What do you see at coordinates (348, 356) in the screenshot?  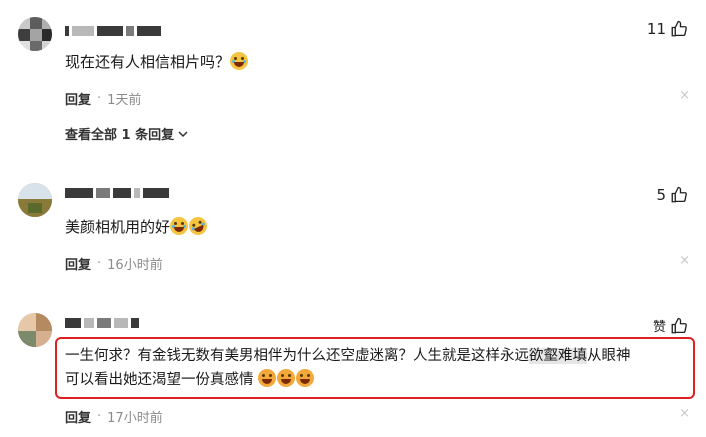 I see `comment-line-1: 一生何求？有金钱无数有美男相伴为什么还空虚迷离？人生就是这样永远欲壑难填从眼神` at bounding box center [348, 356].